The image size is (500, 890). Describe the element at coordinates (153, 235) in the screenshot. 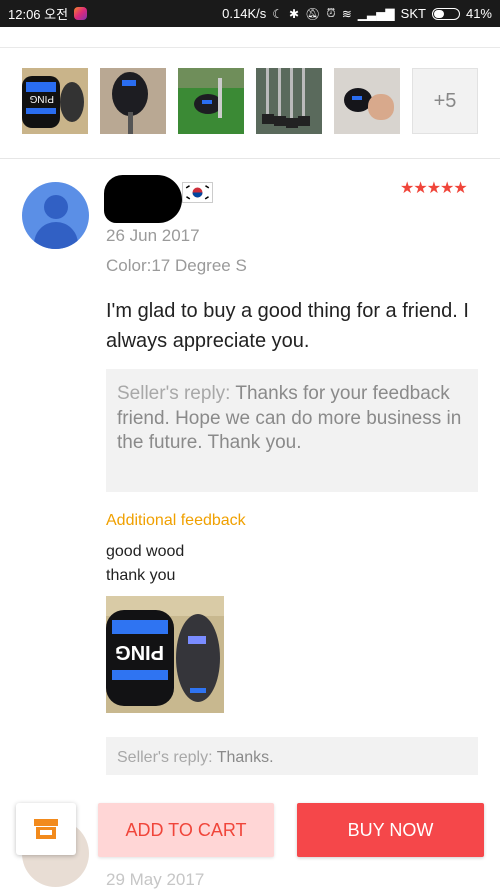

I see `review-date: 26 Jun 2017` at that location.